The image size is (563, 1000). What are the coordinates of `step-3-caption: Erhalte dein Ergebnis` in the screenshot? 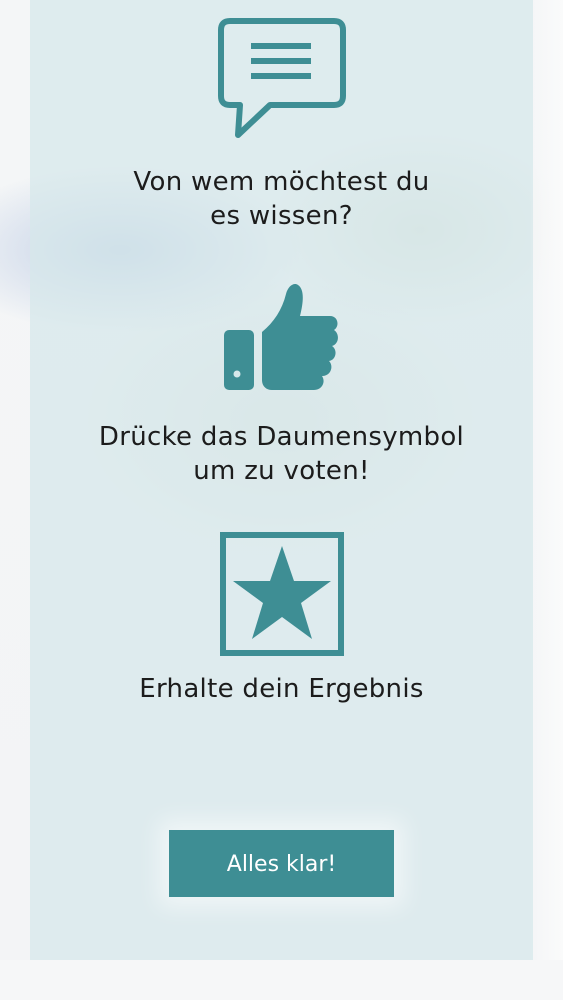 It's located at (281, 689).